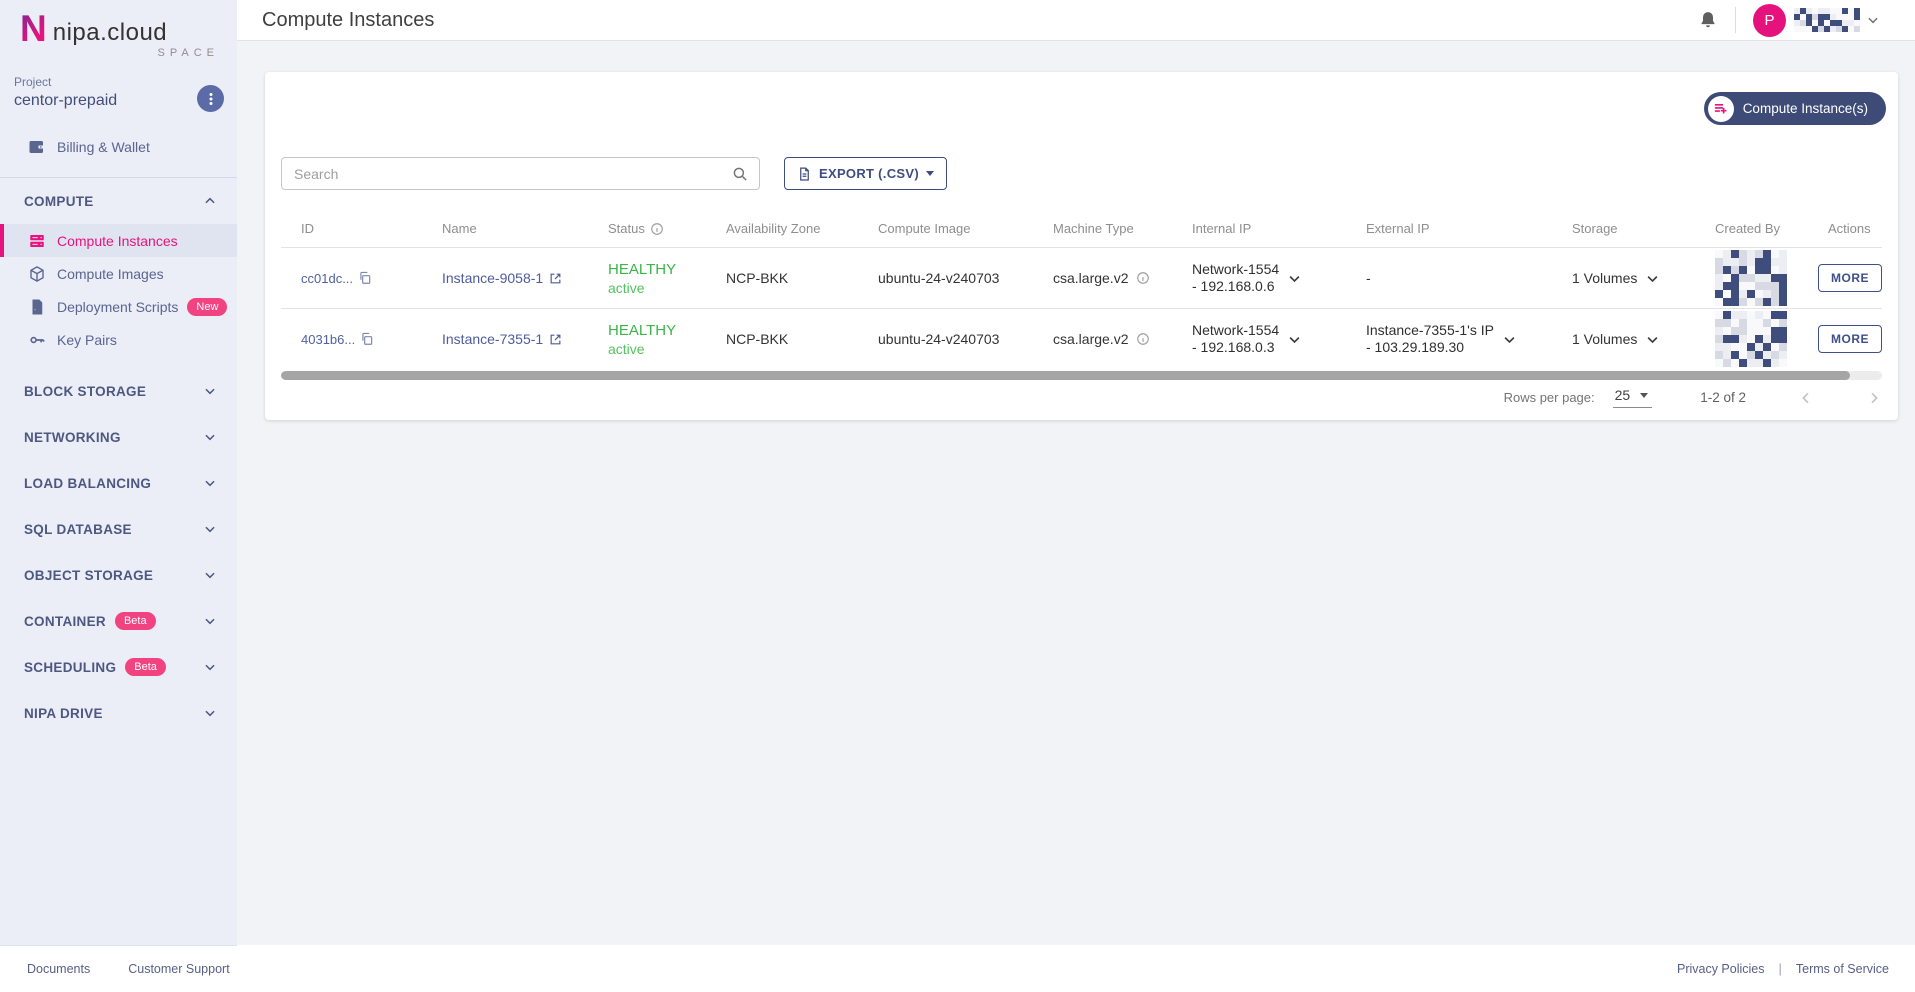  Describe the element at coordinates (512, 173) in the screenshot. I see `search-input` at that location.